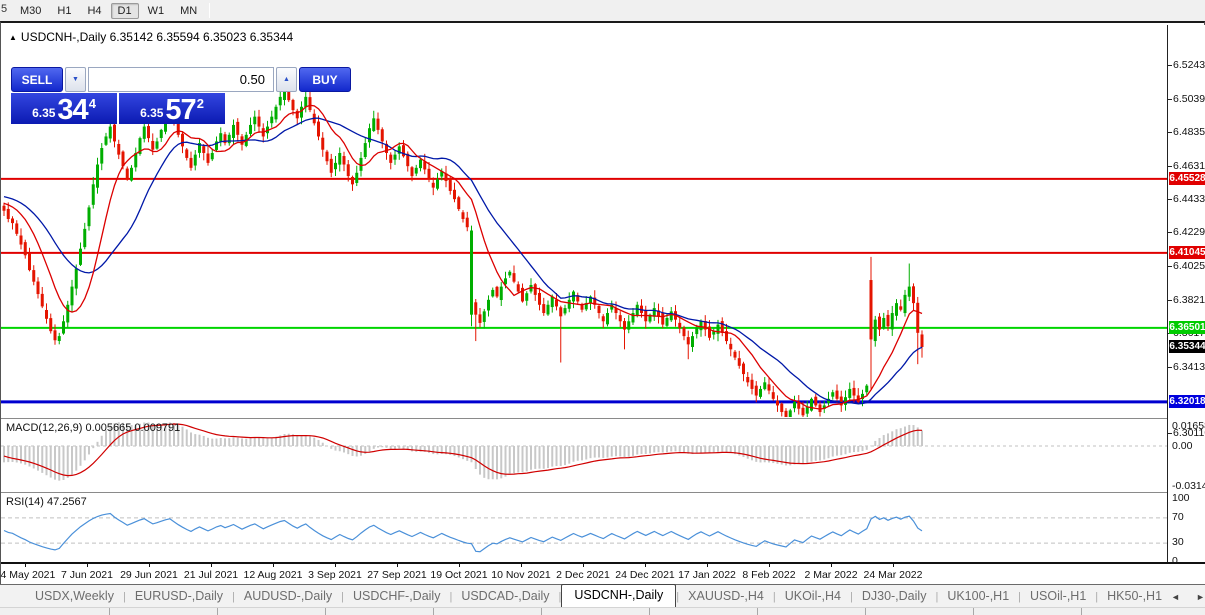 This screenshot has width=1205, height=615. I want to click on price-badge-6.45528: 6.45528, so click(1187, 179).